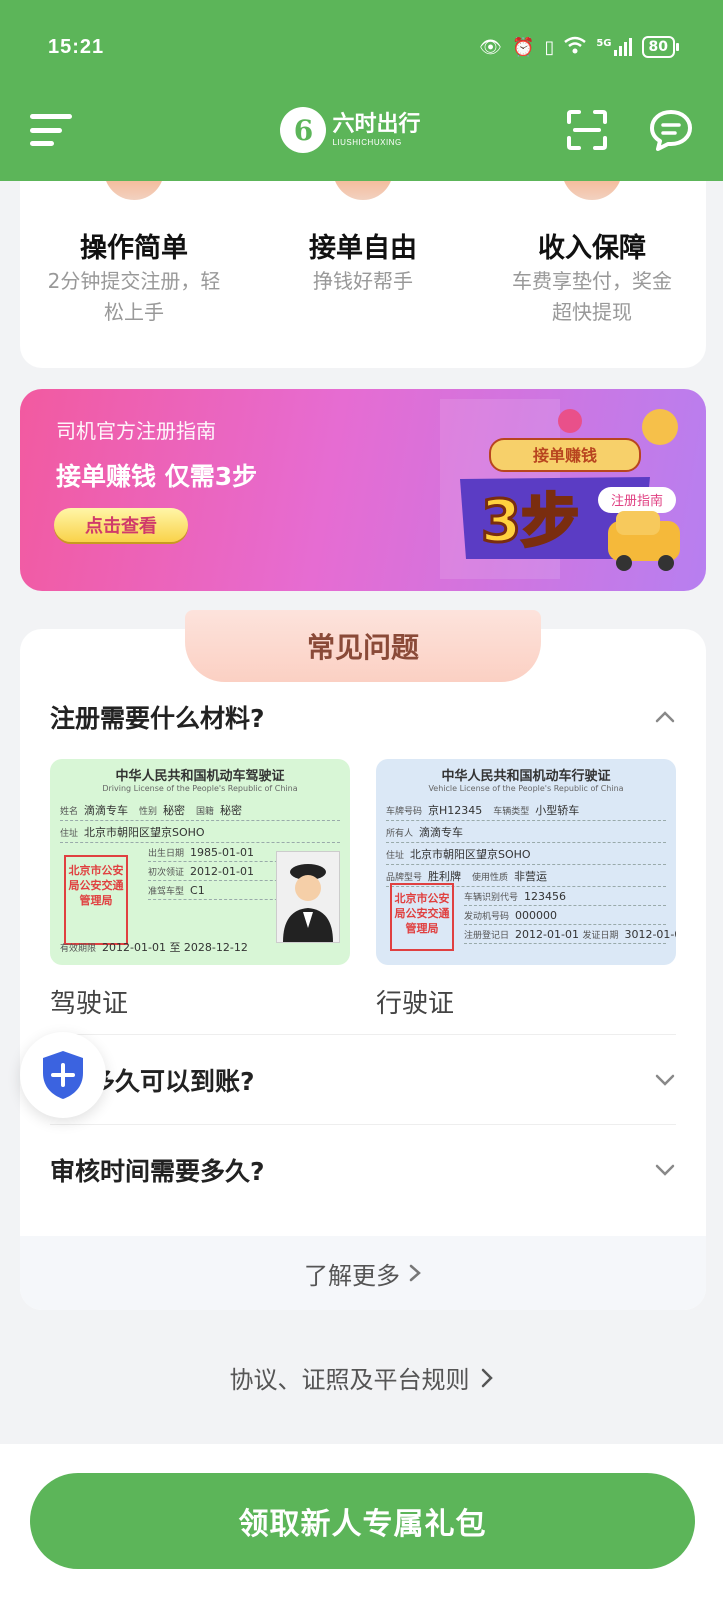 The height and width of the screenshot is (1600, 723). Describe the element at coordinates (363, 1079) in the screenshot. I see `faq-question-payout: 多久可以到账?` at that location.